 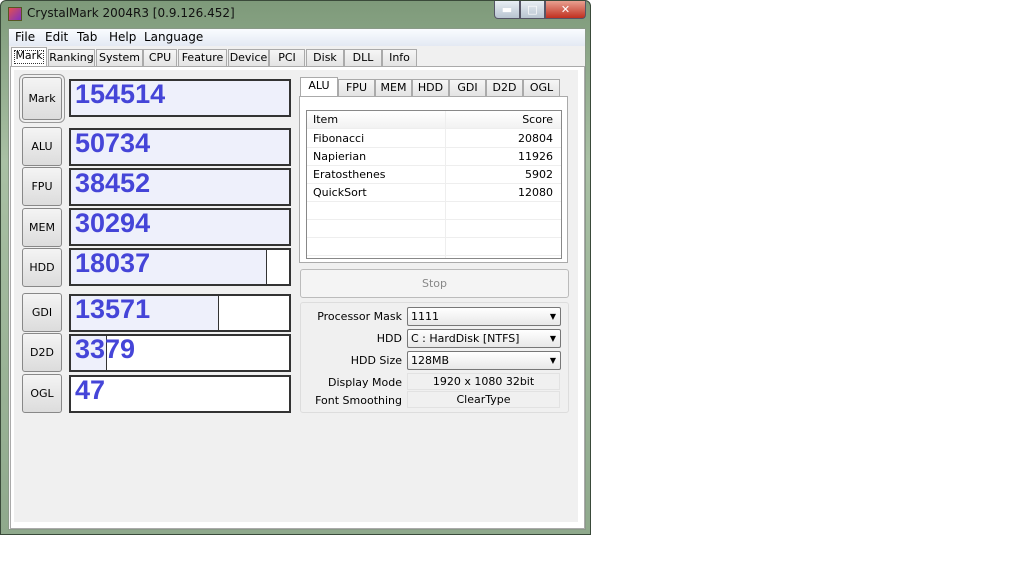 I want to click on close-button: ✕, so click(x=565, y=10).